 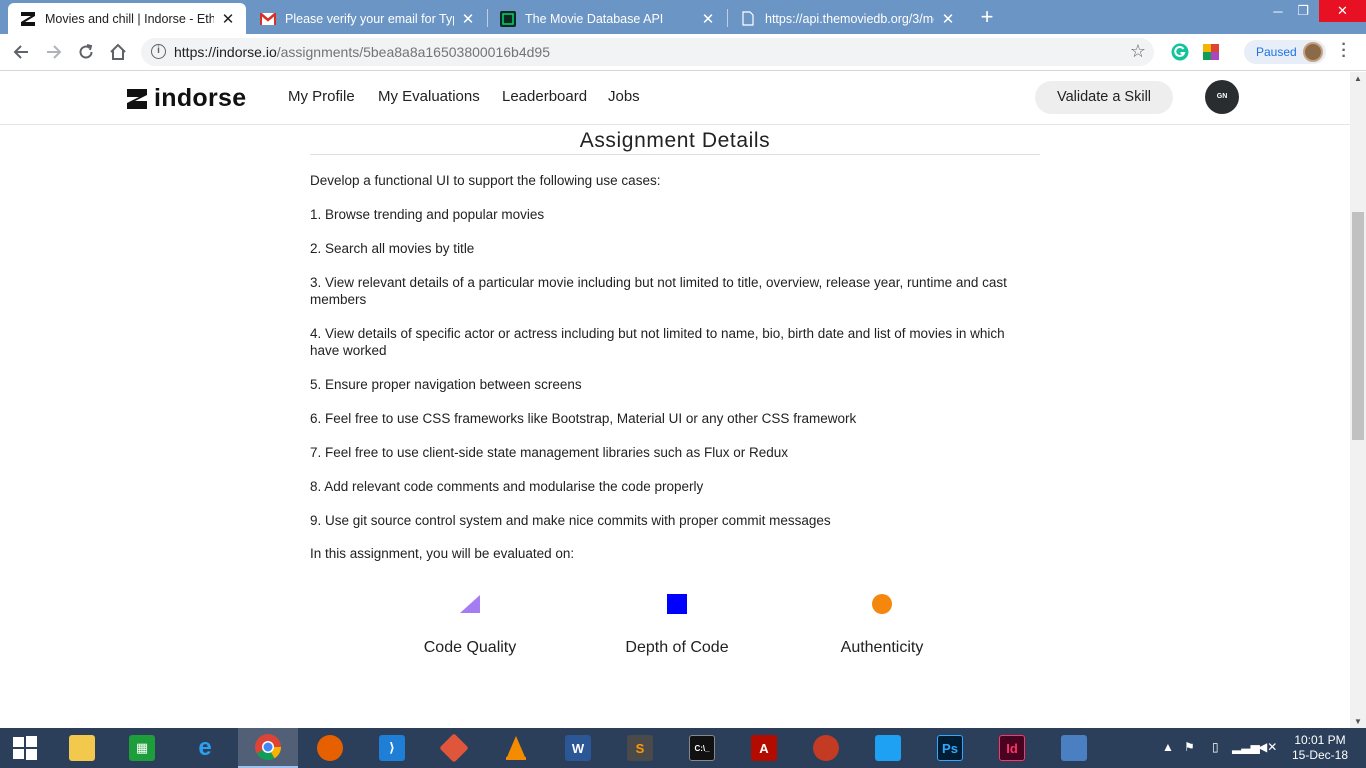 What do you see at coordinates (330, 748) in the screenshot?
I see `firefox-taskbar-icon` at bounding box center [330, 748].